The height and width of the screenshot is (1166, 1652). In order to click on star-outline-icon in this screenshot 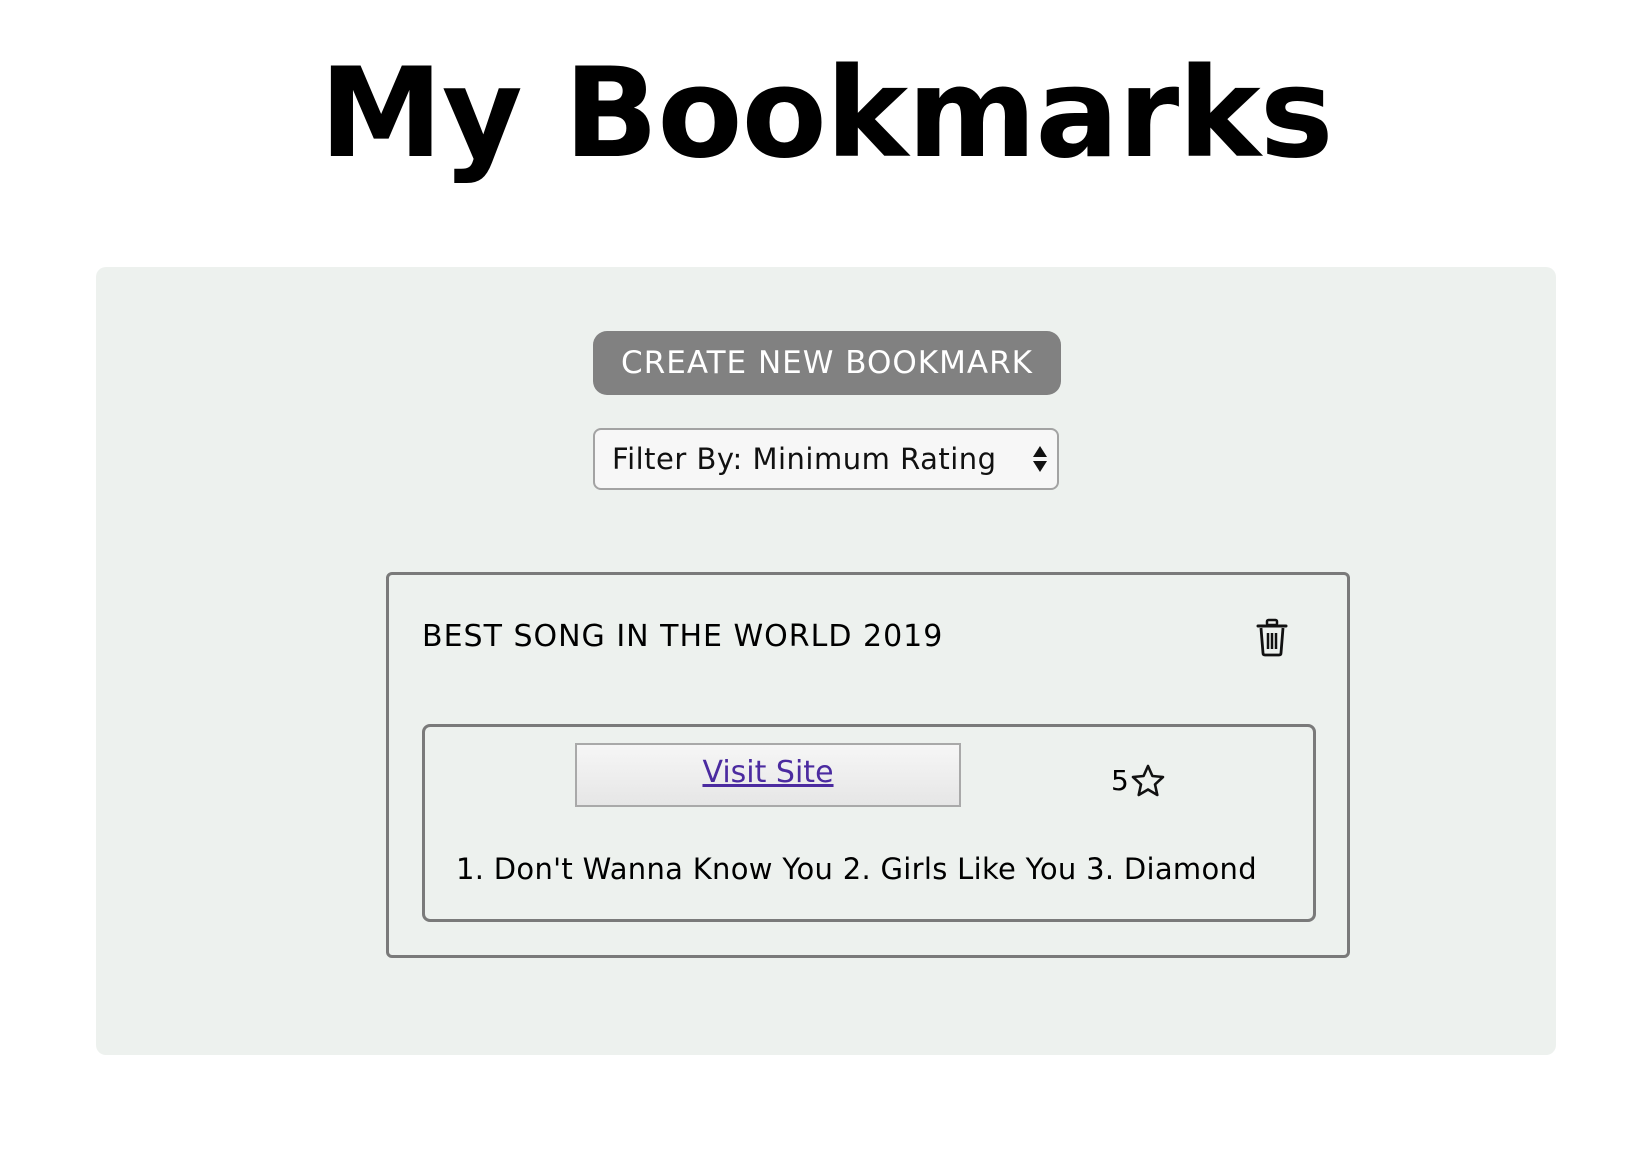, I will do `click(1148, 780)`.